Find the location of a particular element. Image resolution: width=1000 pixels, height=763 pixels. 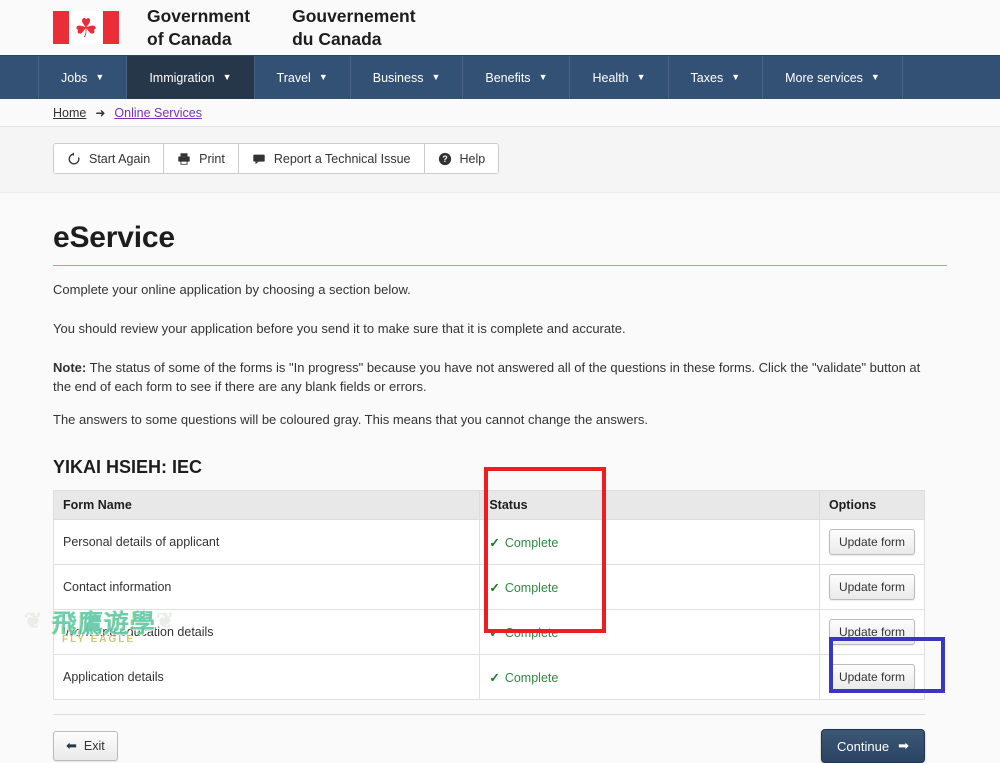

form-name-cell: Personal details of applicant is located at coordinates (266, 542).